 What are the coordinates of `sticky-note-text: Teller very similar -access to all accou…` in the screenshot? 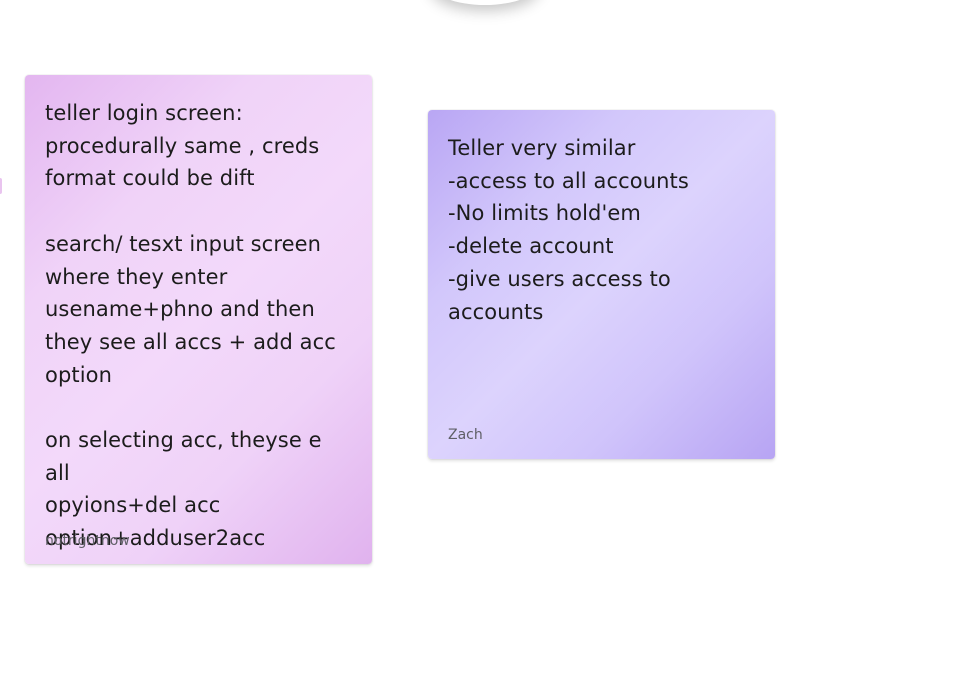 It's located at (601, 230).